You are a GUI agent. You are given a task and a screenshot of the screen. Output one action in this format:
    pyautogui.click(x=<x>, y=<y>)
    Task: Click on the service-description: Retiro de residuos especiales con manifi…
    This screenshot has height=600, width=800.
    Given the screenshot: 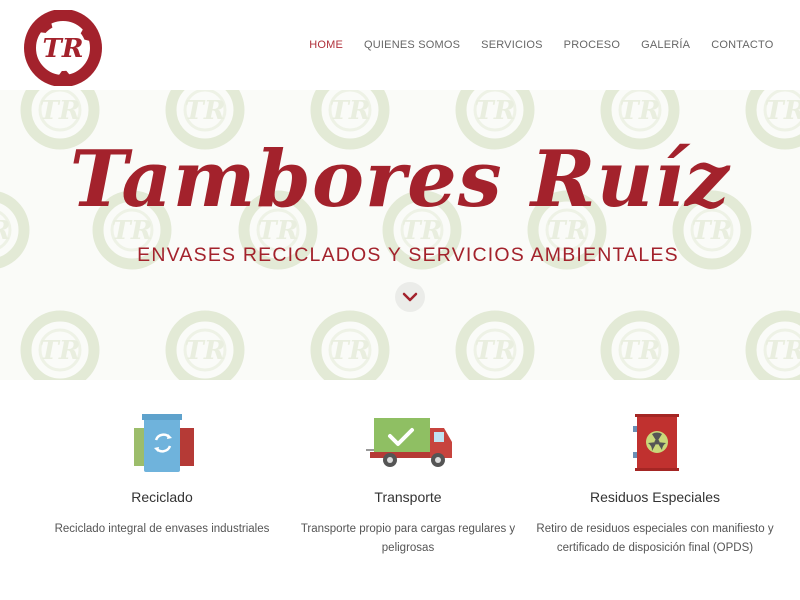 What is the action you would take?
    pyautogui.click(x=655, y=538)
    